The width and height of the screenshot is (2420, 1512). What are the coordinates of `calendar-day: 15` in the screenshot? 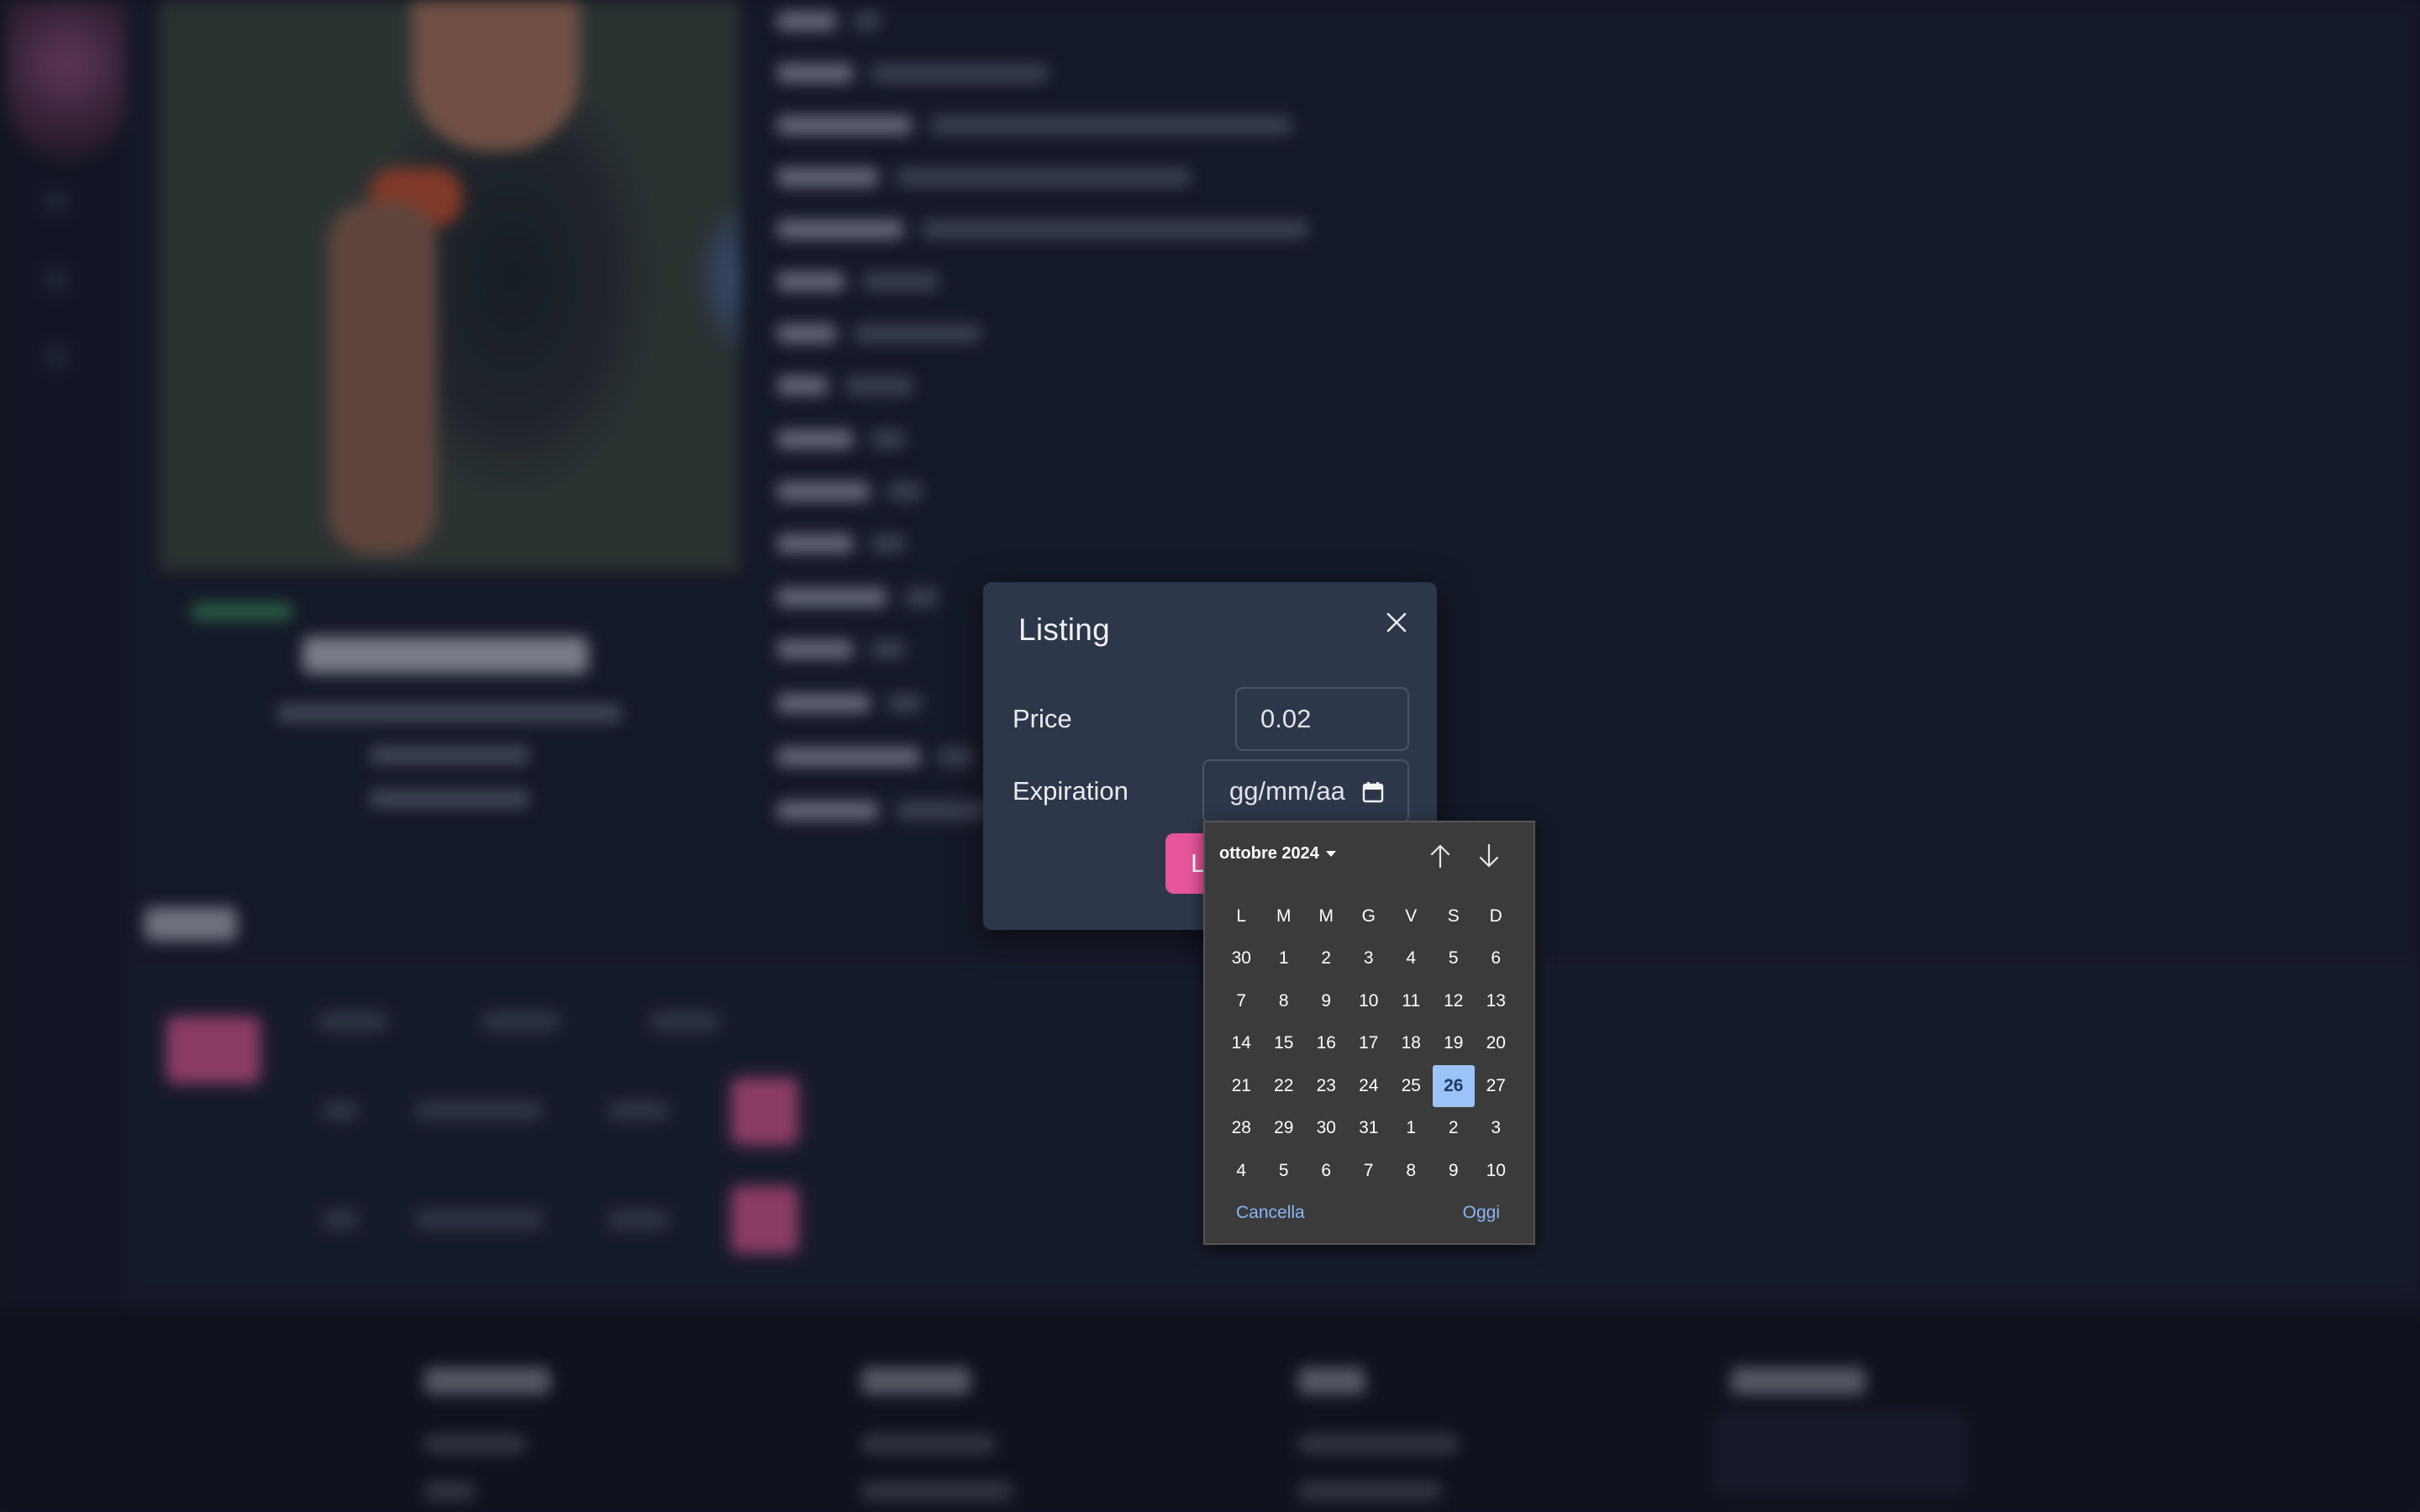 It's located at (1285, 1043).